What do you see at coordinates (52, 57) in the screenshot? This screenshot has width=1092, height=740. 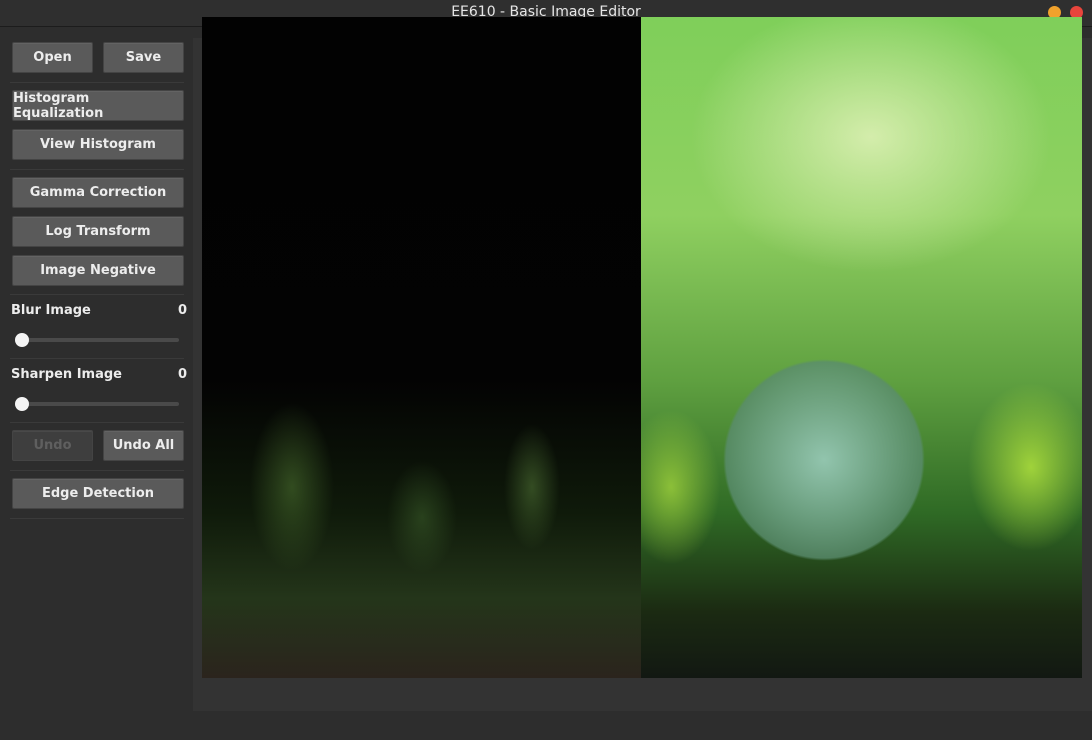 I see `open-button: Open` at bounding box center [52, 57].